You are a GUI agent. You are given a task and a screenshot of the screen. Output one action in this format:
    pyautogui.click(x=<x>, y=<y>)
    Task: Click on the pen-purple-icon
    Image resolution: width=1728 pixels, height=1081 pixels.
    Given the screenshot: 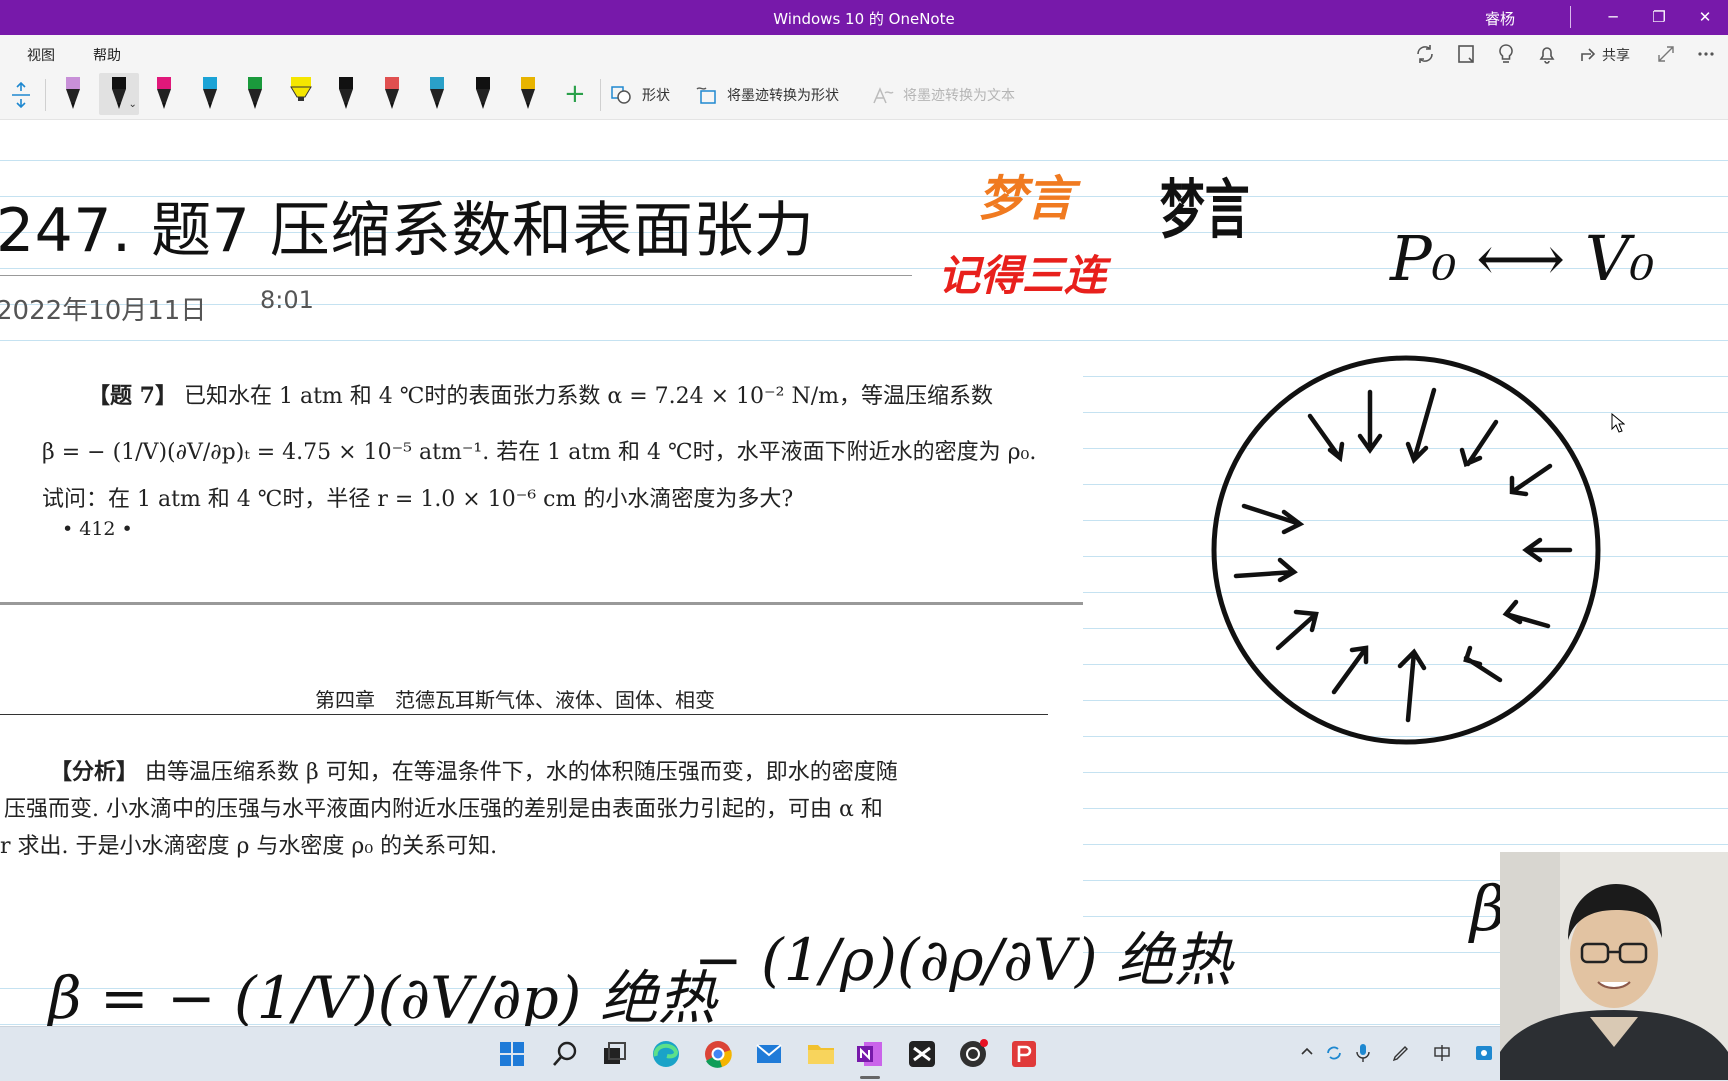 What is the action you would take?
    pyautogui.click(x=73, y=94)
    